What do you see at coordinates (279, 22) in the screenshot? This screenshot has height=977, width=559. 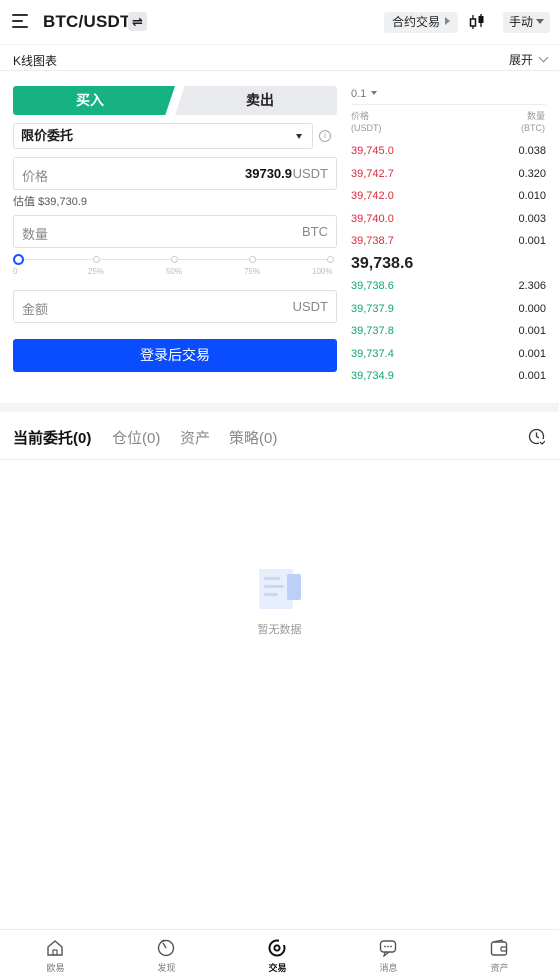 I see `top-header: BTC/USDT ⇌ 合约交易 手动` at bounding box center [279, 22].